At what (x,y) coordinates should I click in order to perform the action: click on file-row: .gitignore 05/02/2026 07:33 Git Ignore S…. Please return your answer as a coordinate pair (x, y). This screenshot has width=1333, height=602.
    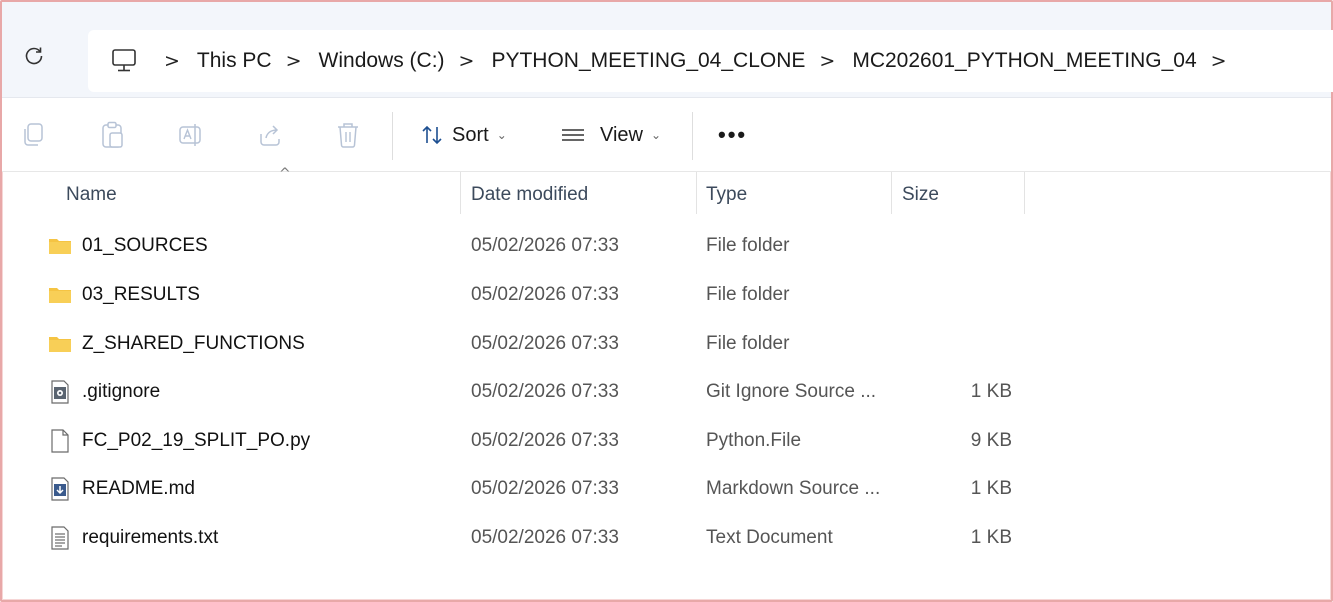
    Looking at the image, I should click on (666, 392).